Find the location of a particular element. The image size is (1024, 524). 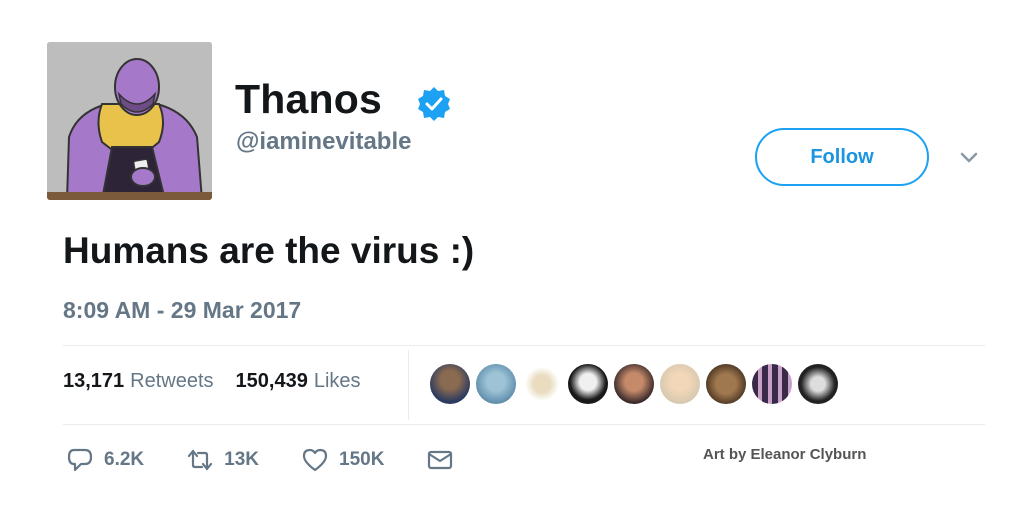

like-button: 150K is located at coordinates (342, 460).